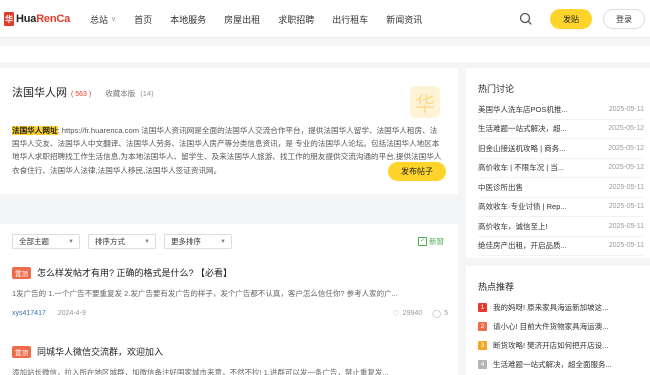  Describe the element at coordinates (431, 241) in the screenshot. I see `new-window-toggle: ✓ 新窗` at that location.